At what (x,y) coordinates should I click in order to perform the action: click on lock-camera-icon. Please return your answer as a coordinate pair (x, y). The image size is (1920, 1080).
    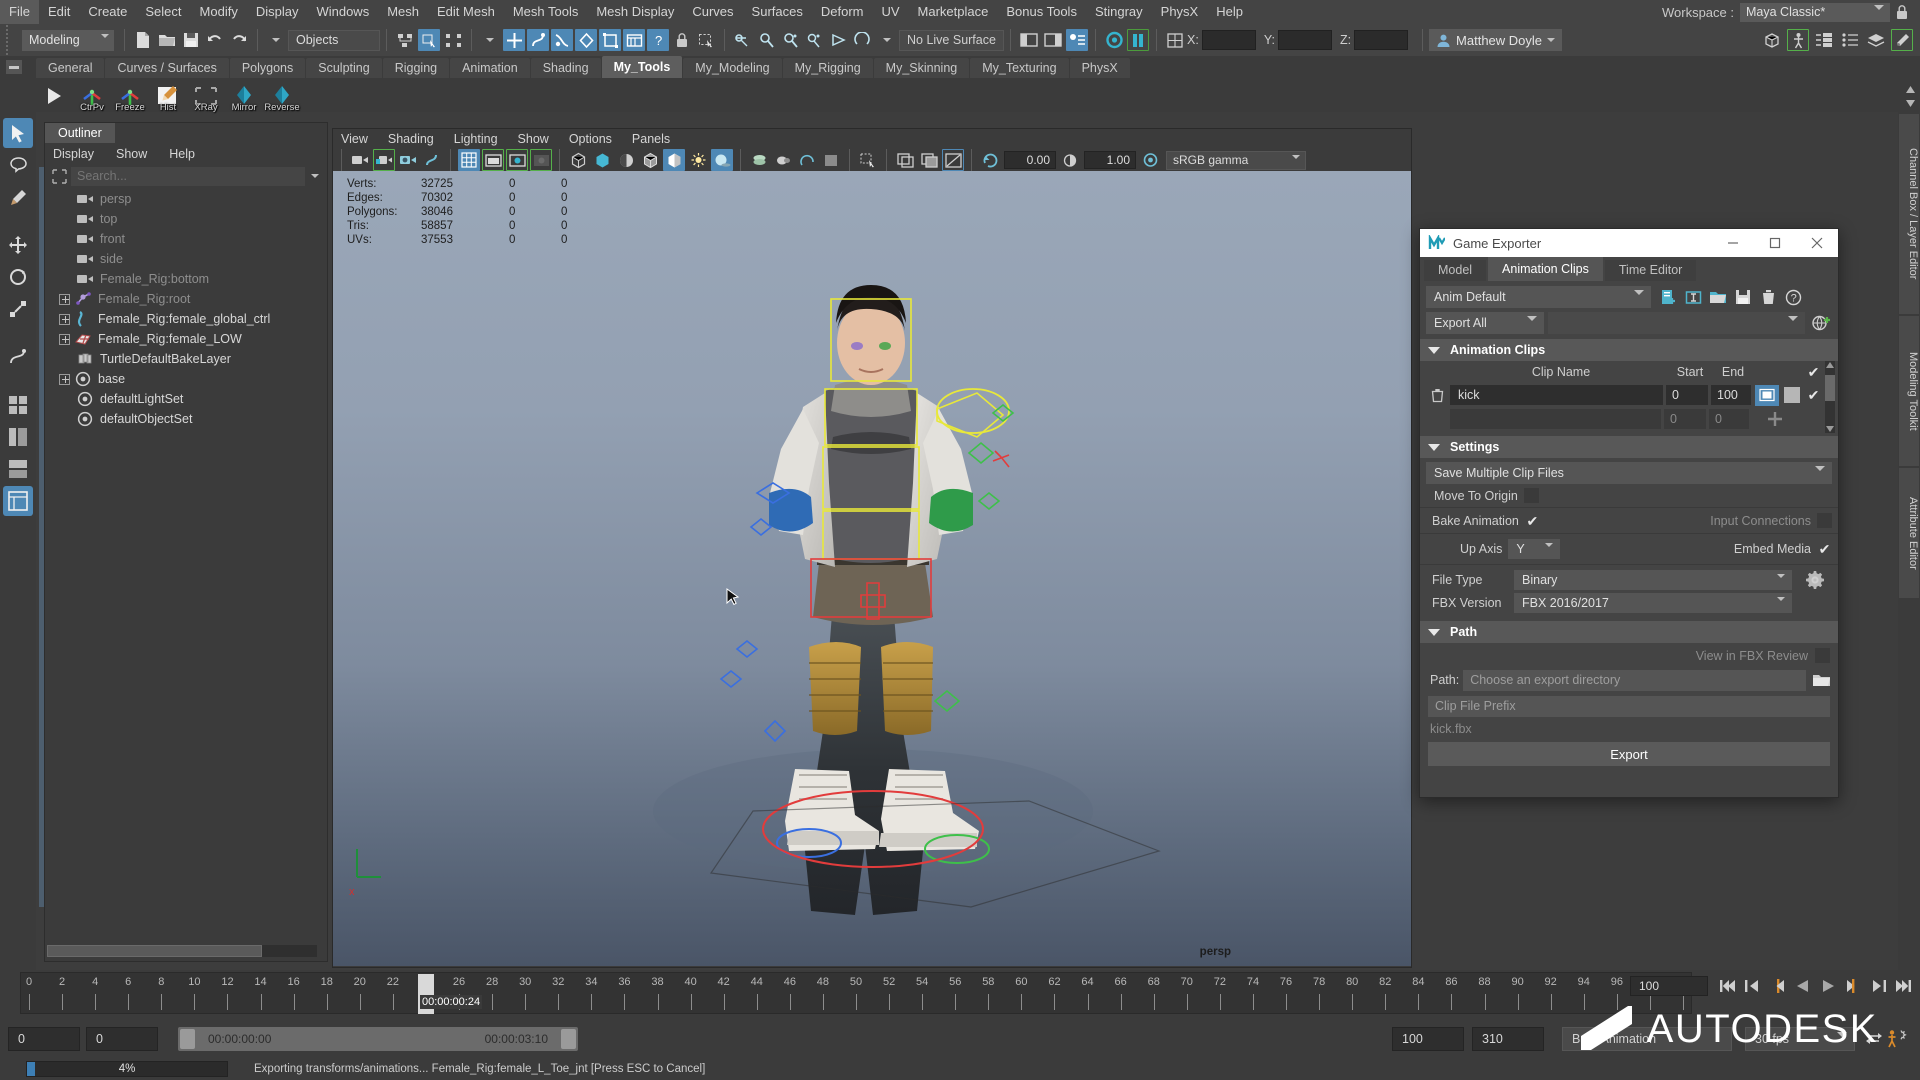
    Looking at the image, I should click on (384, 160).